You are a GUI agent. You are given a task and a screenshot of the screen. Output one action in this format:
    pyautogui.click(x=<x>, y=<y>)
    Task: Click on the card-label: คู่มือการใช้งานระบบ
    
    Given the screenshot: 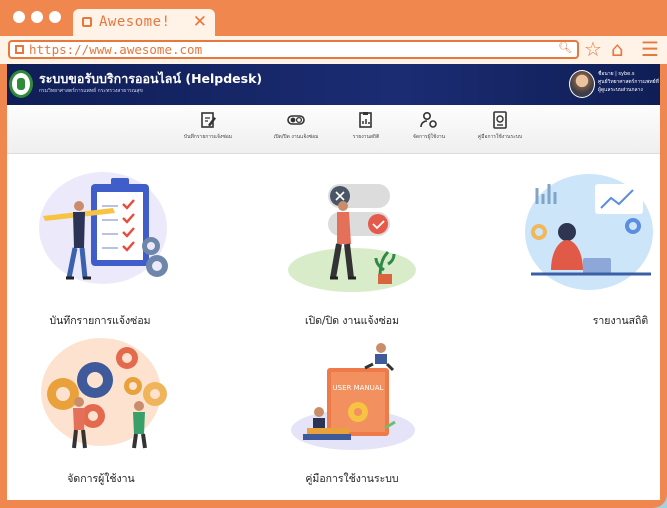 What is the action you would take?
    pyautogui.click(x=352, y=479)
    